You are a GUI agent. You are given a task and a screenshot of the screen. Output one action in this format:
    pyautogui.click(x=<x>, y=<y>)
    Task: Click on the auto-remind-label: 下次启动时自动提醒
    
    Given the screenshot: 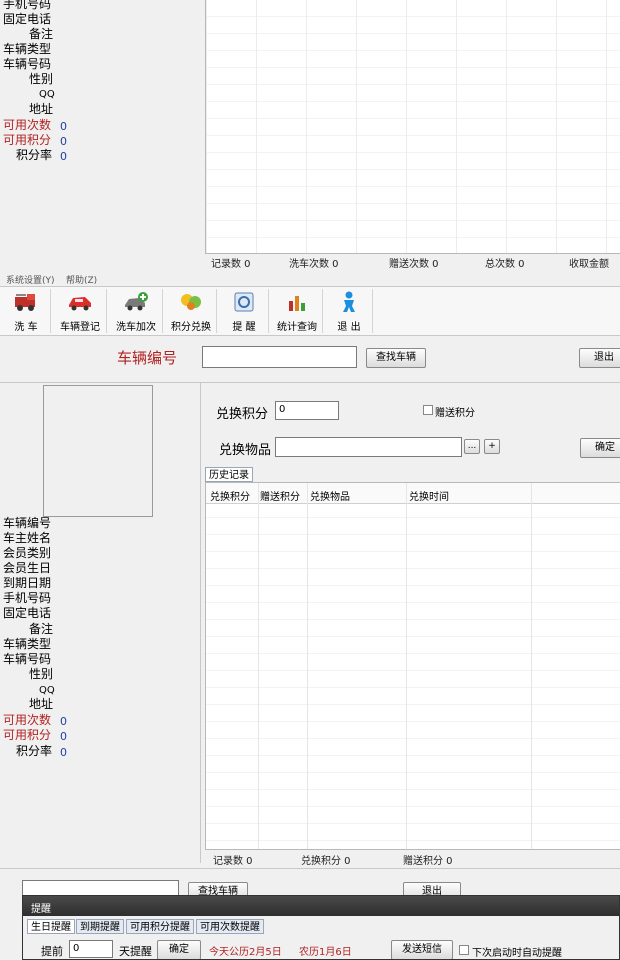 What is the action you would take?
    pyautogui.click(x=517, y=953)
    